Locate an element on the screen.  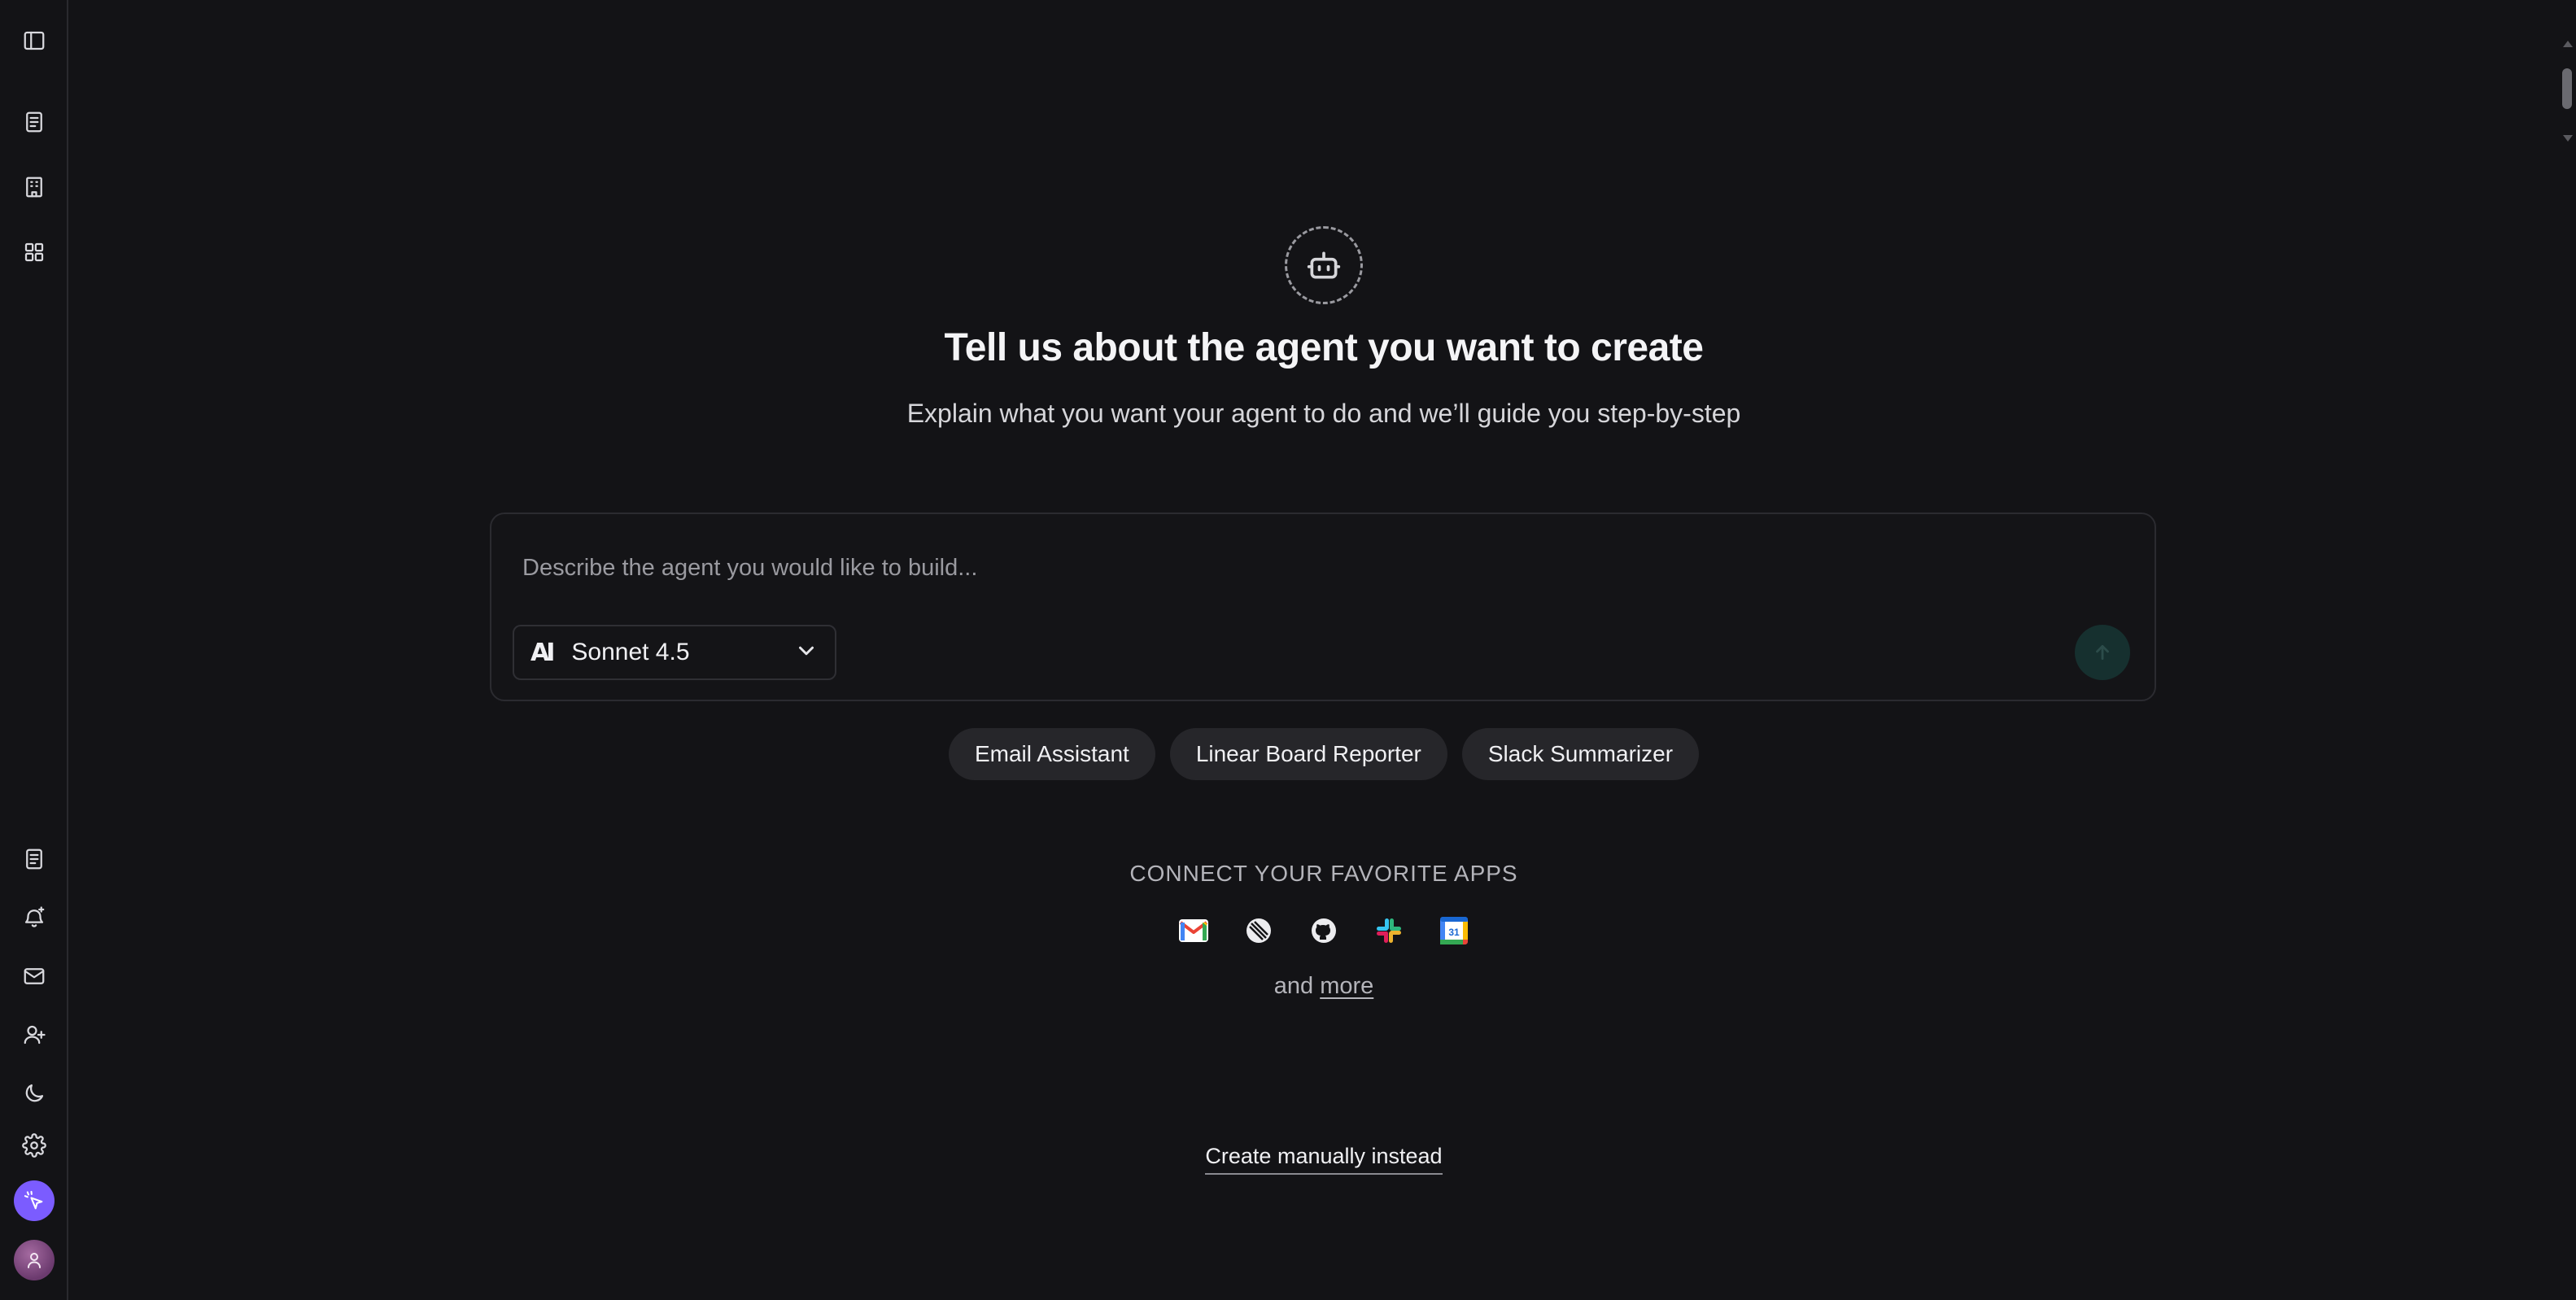
invite-user-button is located at coordinates (34, 1035).